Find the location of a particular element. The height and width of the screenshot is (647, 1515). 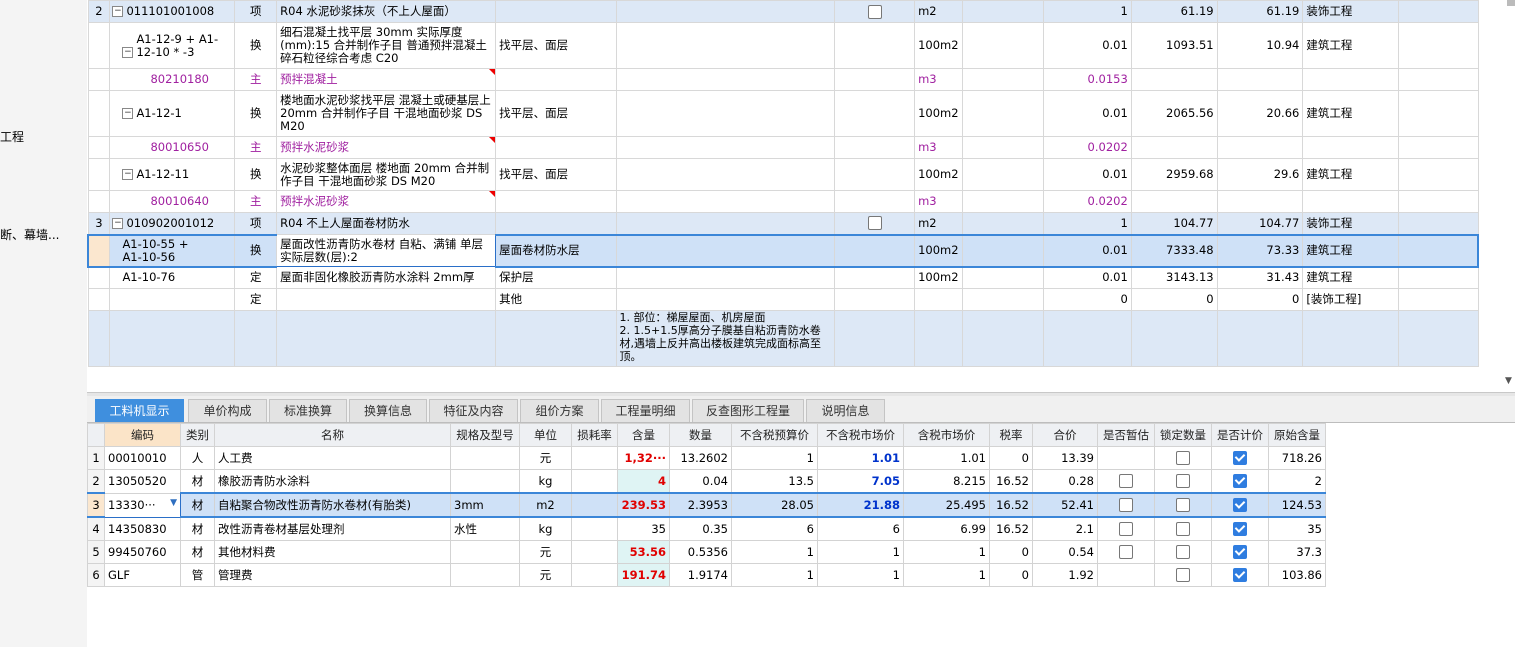

code-cell: 13330··· ▼ is located at coordinates (142, 505).